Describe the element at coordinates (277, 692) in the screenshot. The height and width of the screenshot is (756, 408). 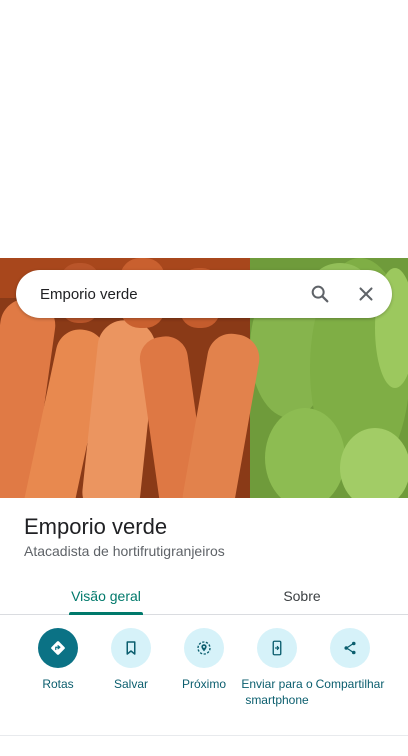
I see `send-to-phone-label: Enviar para o smartphone` at that location.